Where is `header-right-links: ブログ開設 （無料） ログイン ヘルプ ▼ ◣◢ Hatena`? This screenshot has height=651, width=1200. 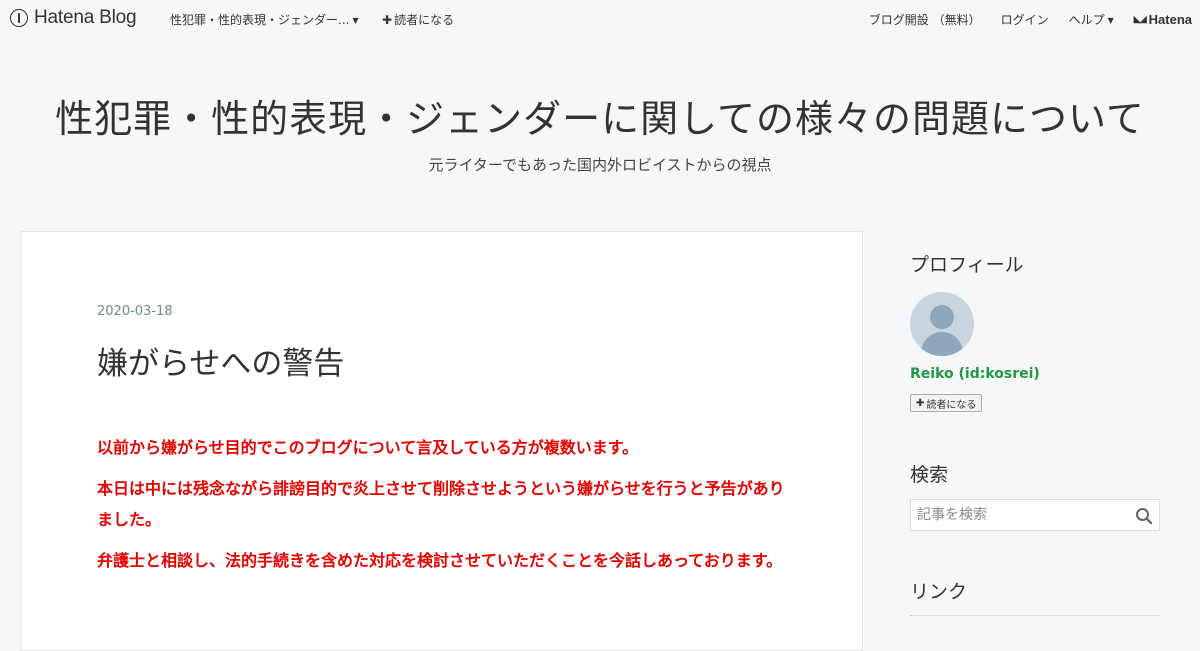 header-right-links: ブログ開設 （無料） ログイン ヘルプ ▼ ◣◢ Hatena is located at coordinates (1030, 19).